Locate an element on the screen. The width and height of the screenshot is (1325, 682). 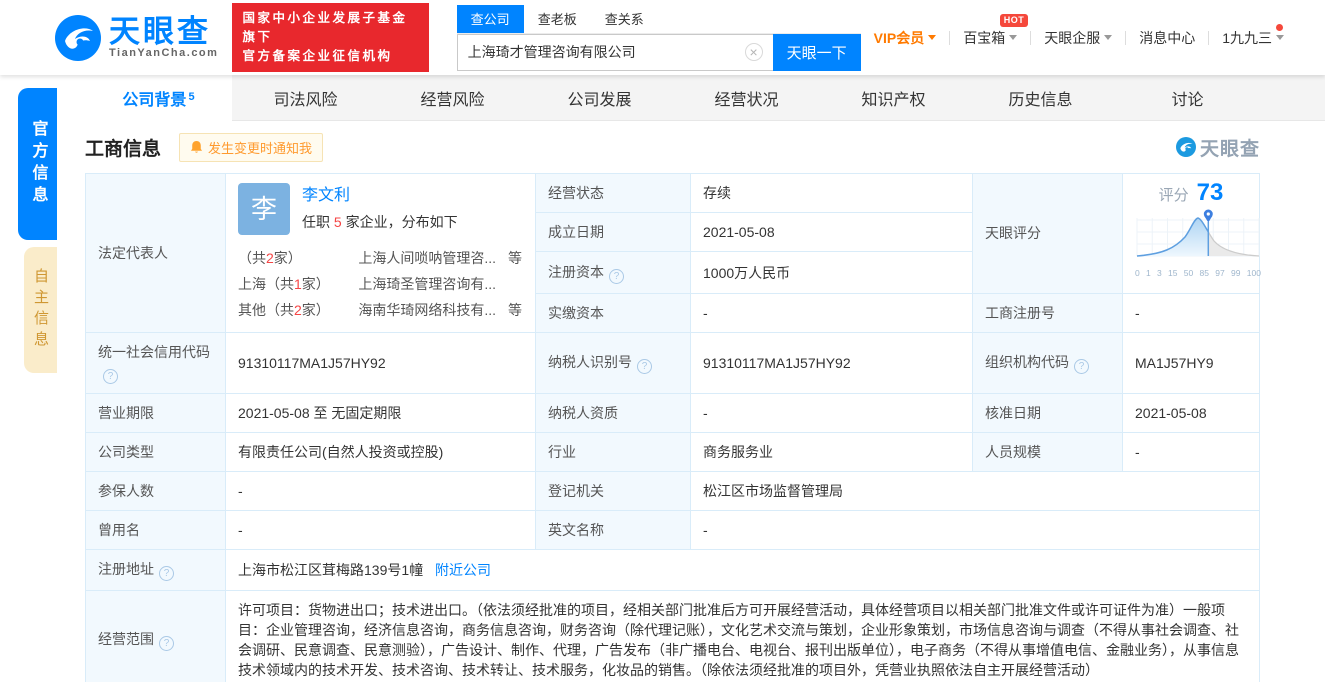
former-name-value: - is located at coordinates (380, 530).